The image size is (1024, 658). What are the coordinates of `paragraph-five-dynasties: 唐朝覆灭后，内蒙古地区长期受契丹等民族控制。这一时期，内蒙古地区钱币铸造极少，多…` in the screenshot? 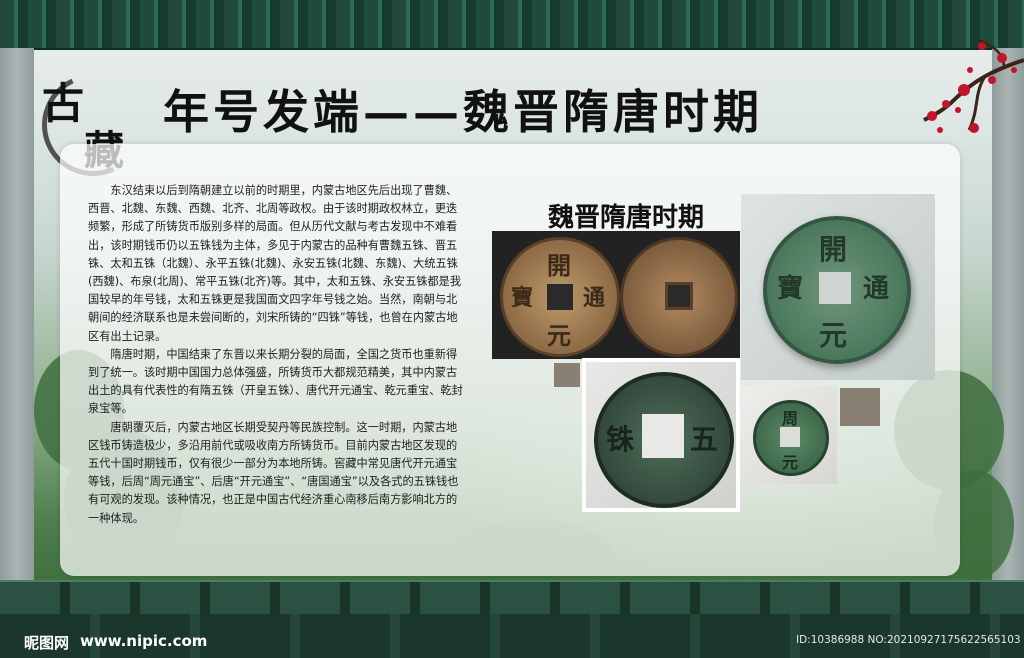 It's located at (273, 472).